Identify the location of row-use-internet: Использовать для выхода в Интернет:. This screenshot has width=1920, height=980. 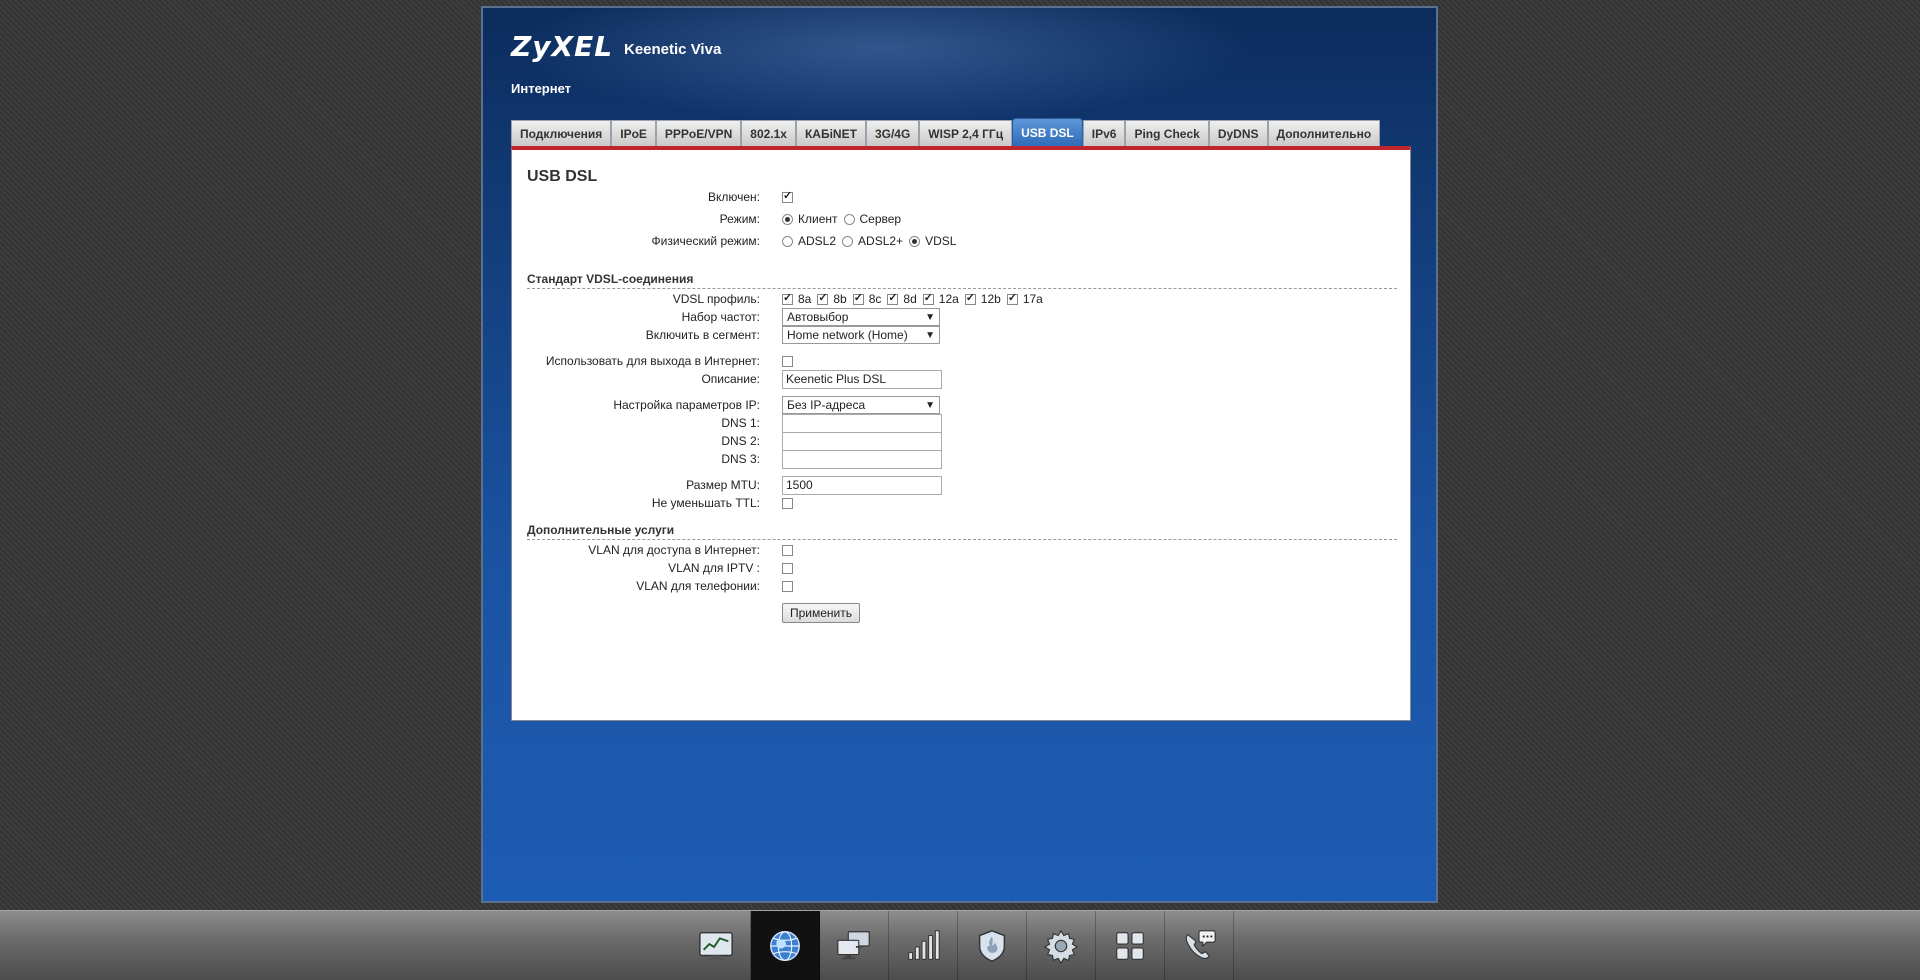
(952, 361).